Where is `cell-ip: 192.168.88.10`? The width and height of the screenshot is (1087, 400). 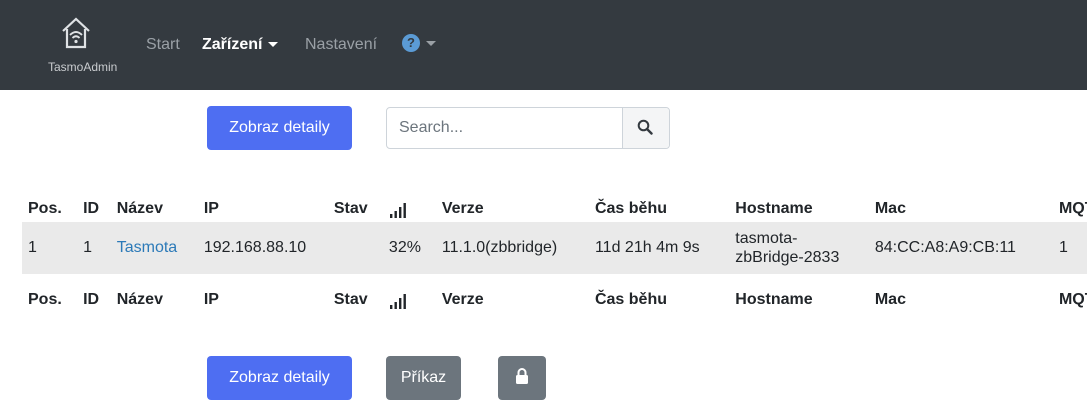 cell-ip: 192.168.88.10 is located at coordinates (255, 247).